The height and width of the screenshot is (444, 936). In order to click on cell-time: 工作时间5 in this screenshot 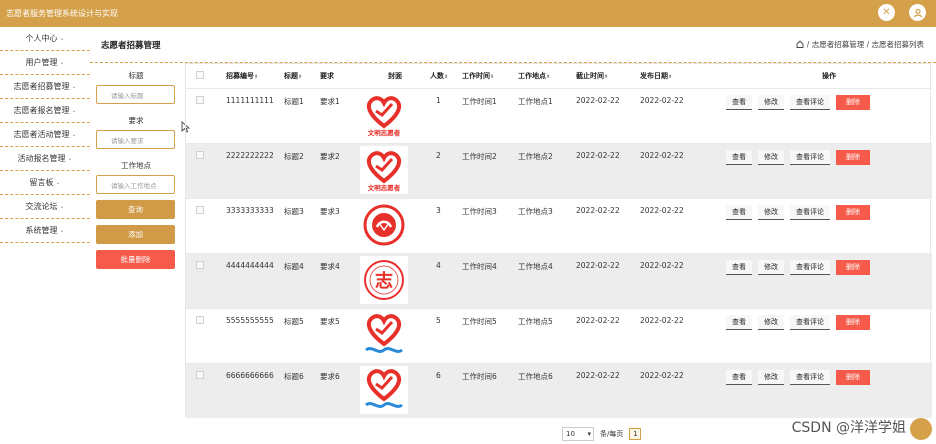, I will do `click(479, 321)`.